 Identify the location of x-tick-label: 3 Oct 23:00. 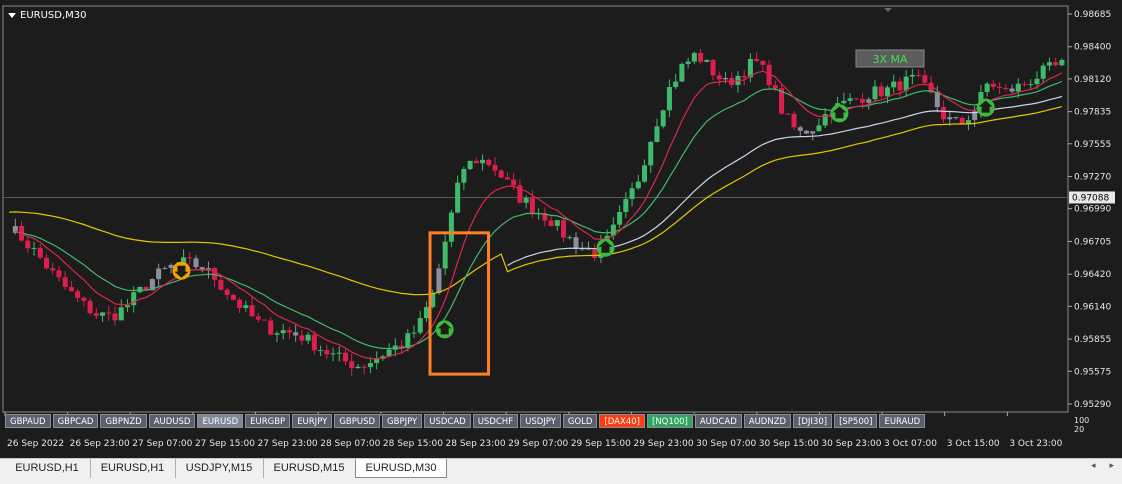
(1035, 444).